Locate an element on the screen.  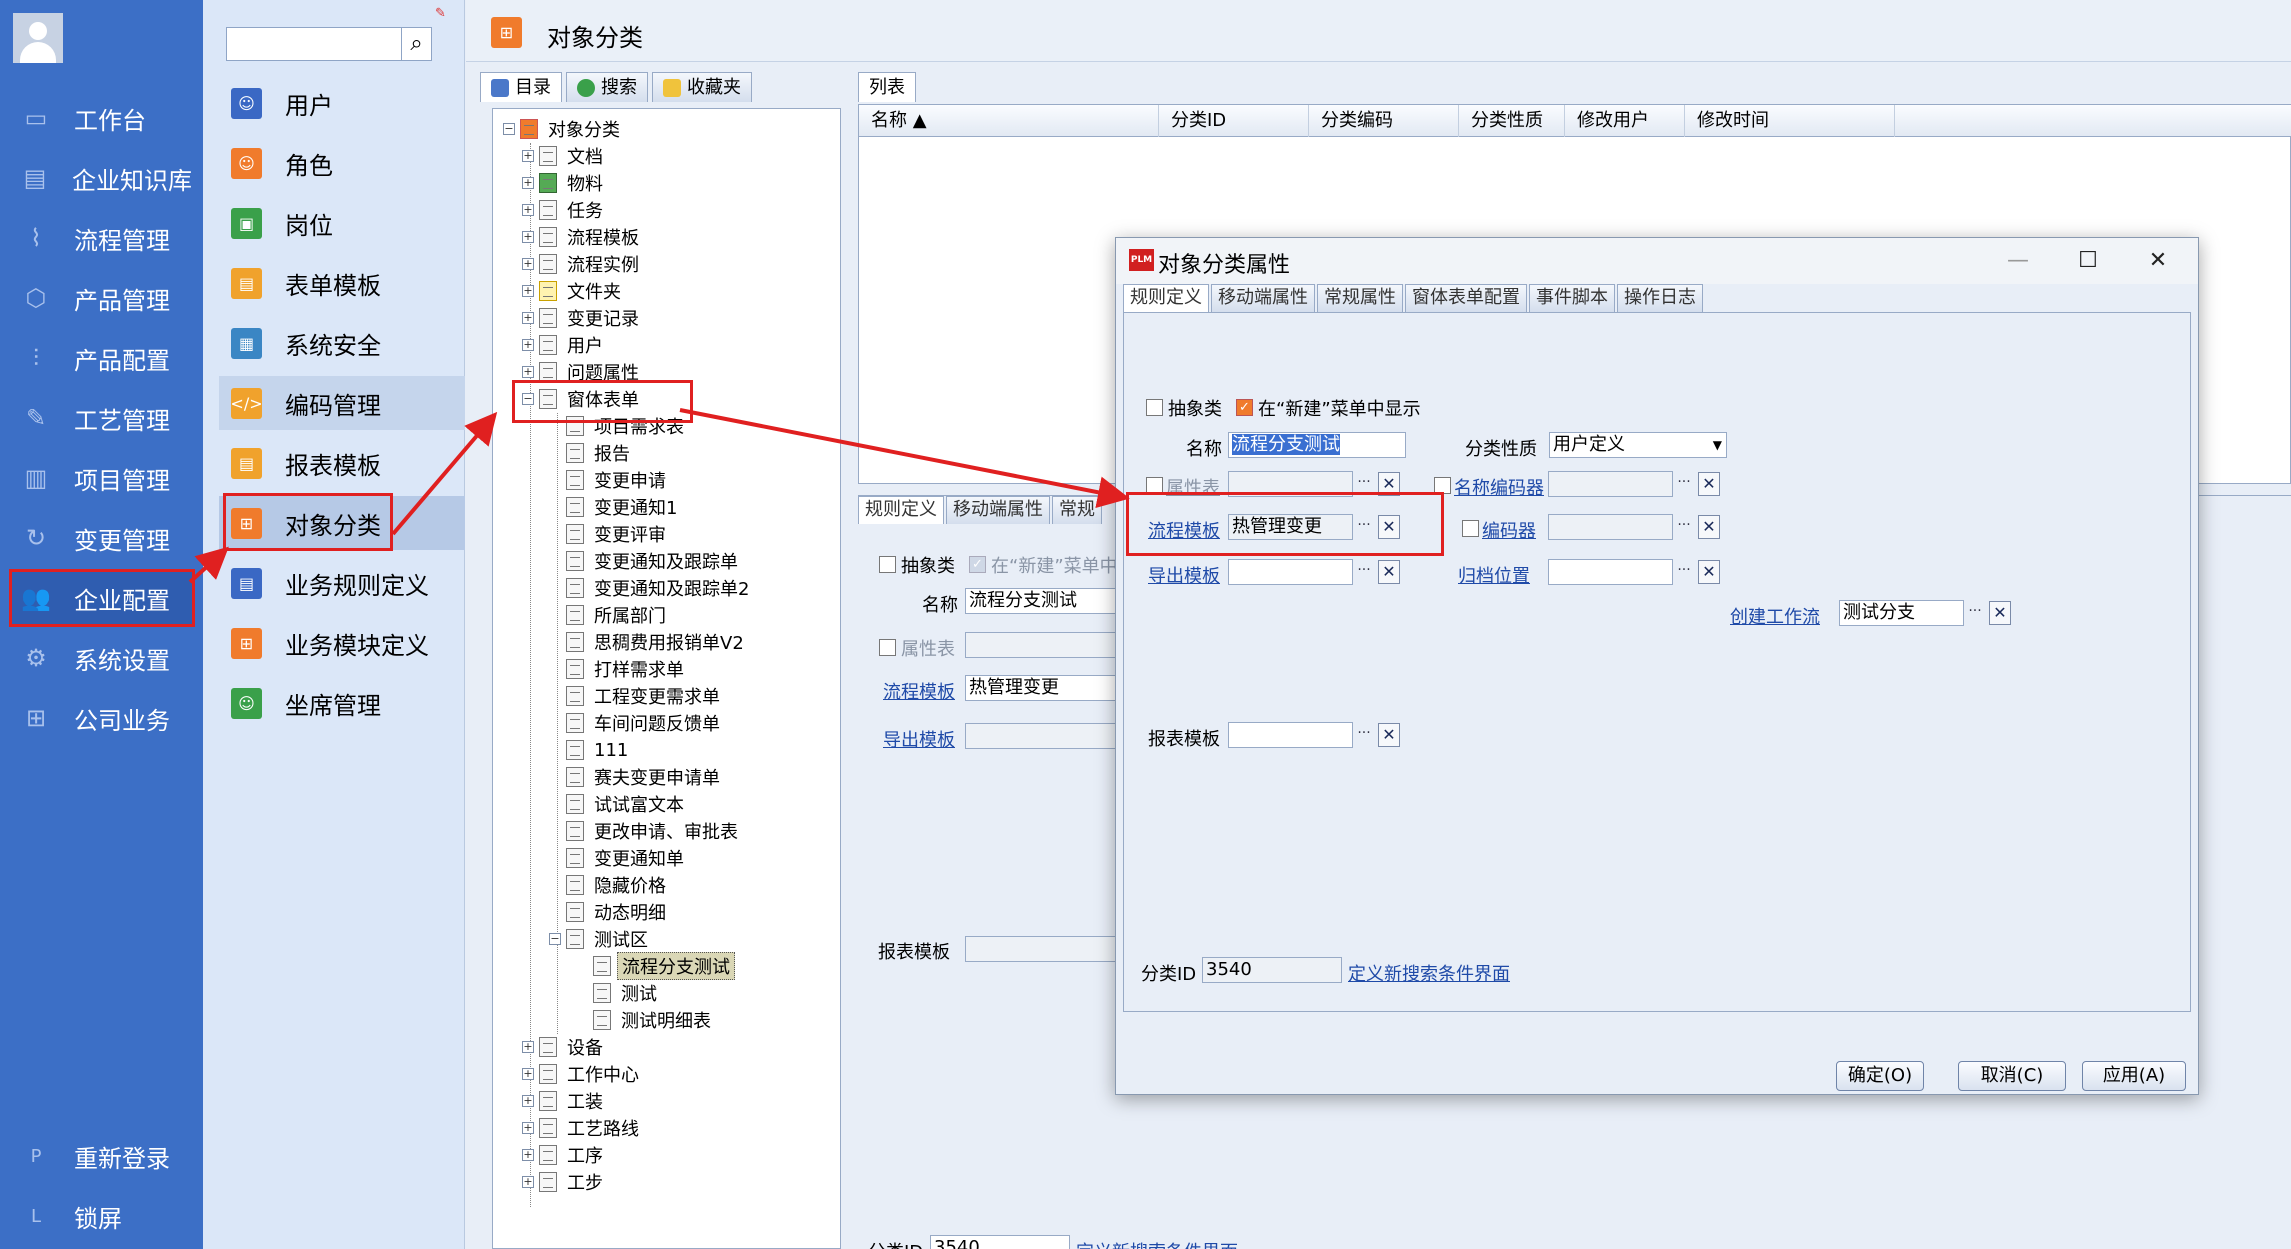
arrow-nav-to-sub is located at coordinates (208, 565).